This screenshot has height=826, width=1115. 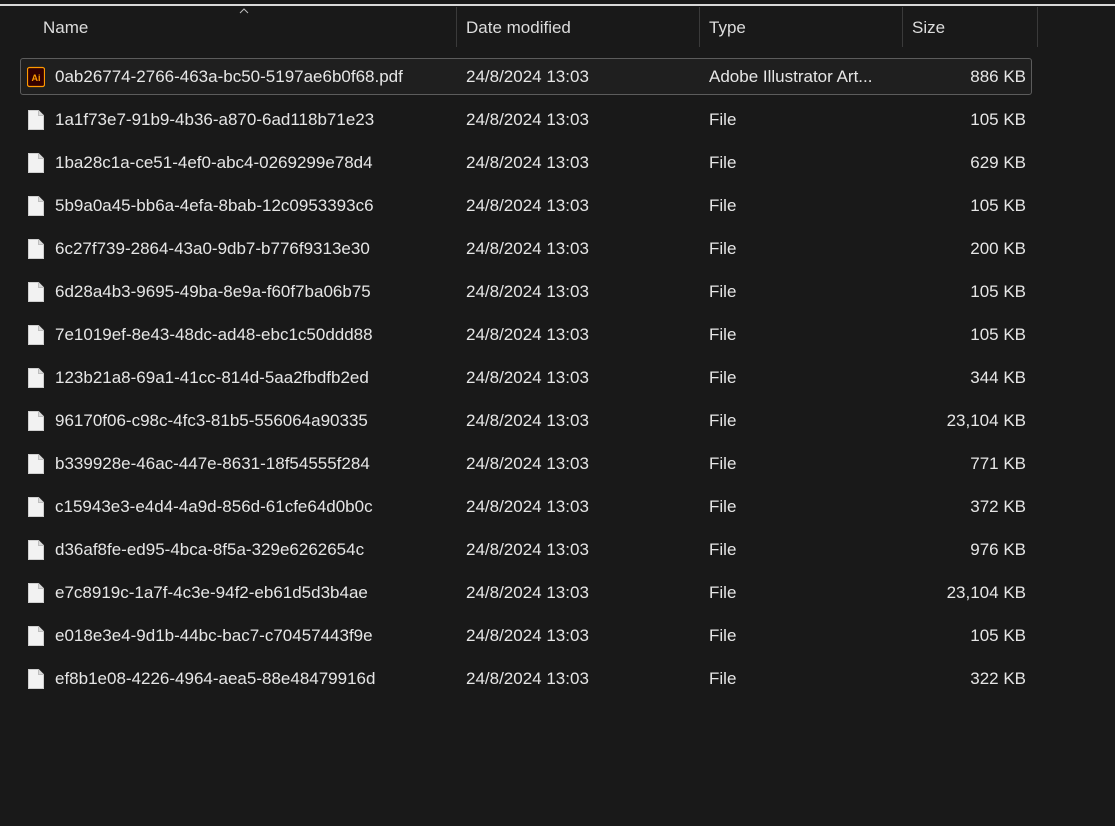 What do you see at coordinates (998, 549) in the screenshot?
I see `file-size: 976 KB` at bounding box center [998, 549].